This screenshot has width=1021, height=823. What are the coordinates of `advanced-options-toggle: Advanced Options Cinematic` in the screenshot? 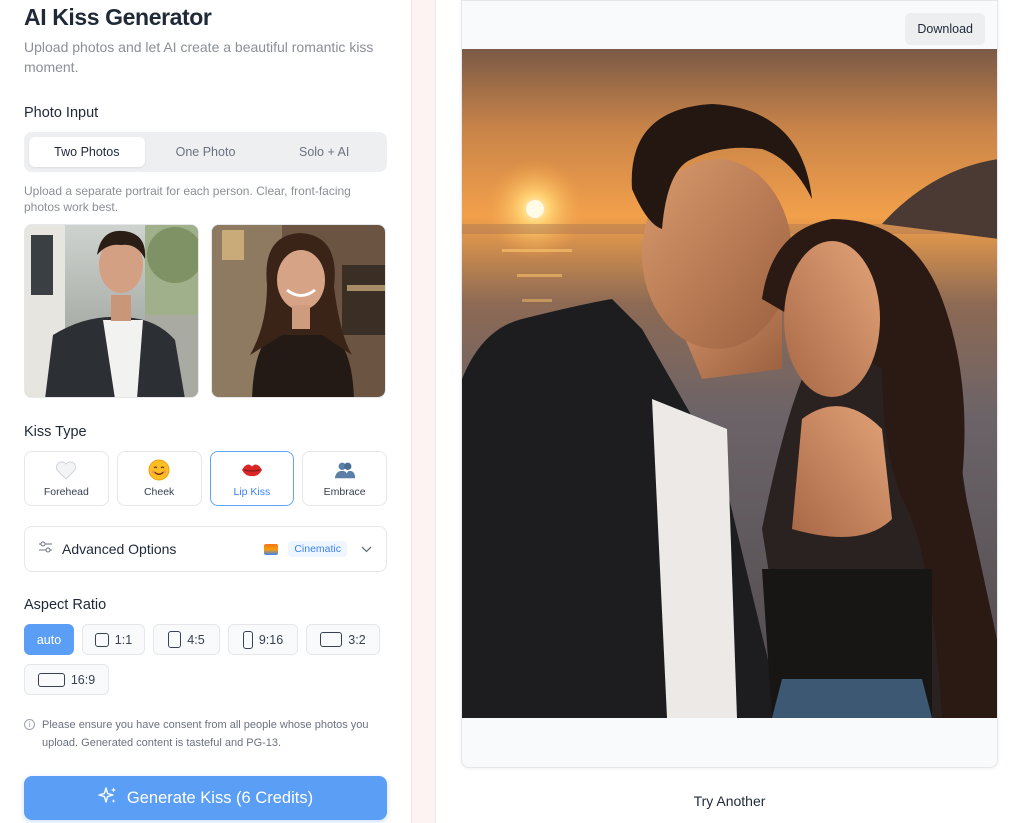 It's located at (205, 549).